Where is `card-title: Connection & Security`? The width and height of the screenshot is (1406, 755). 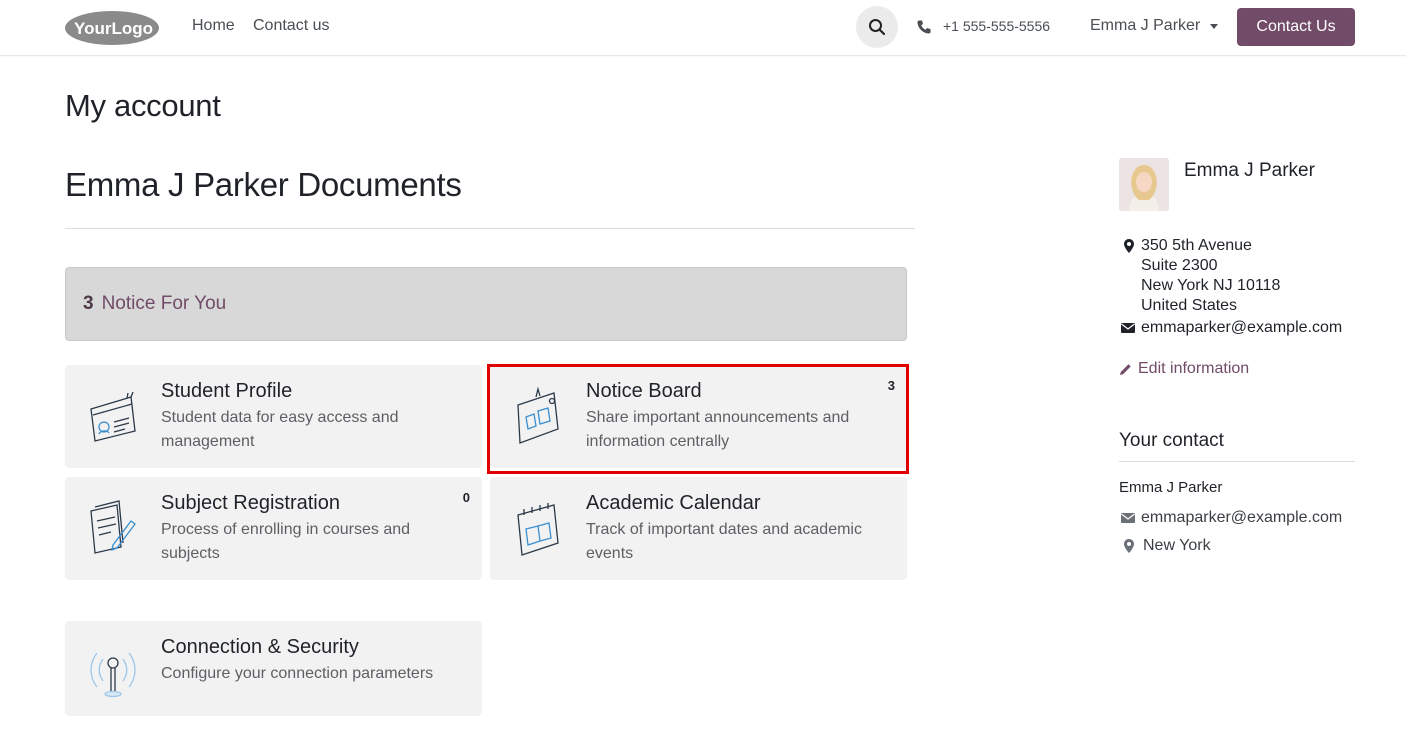
card-title: Connection & Security is located at coordinates (260, 647).